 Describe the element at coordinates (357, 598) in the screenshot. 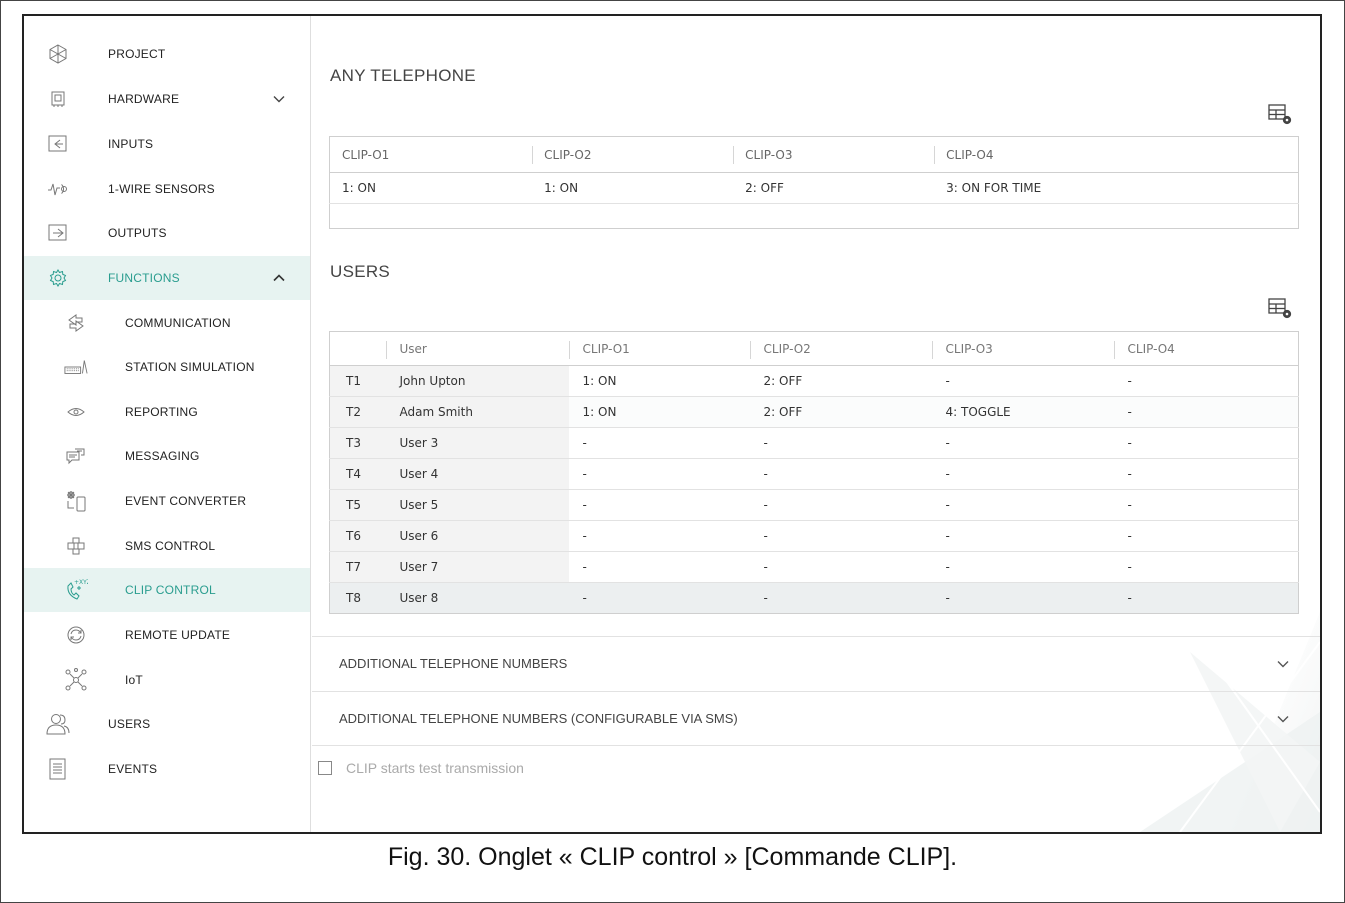

I see `user-id-cell: T8` at that location.